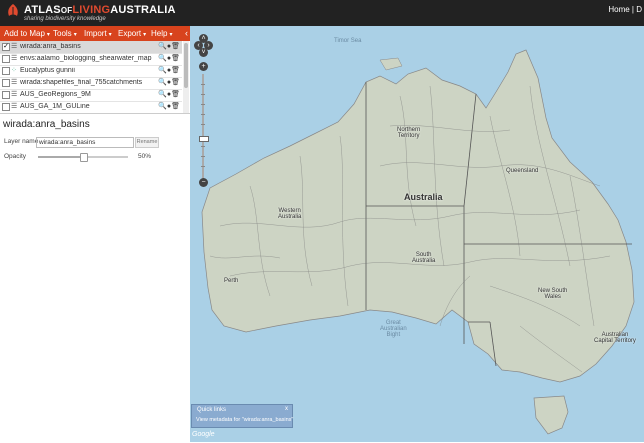 The image size is (644, 443). I want to click on map-label-act: Australian Capital Territory, so click(615, 338).